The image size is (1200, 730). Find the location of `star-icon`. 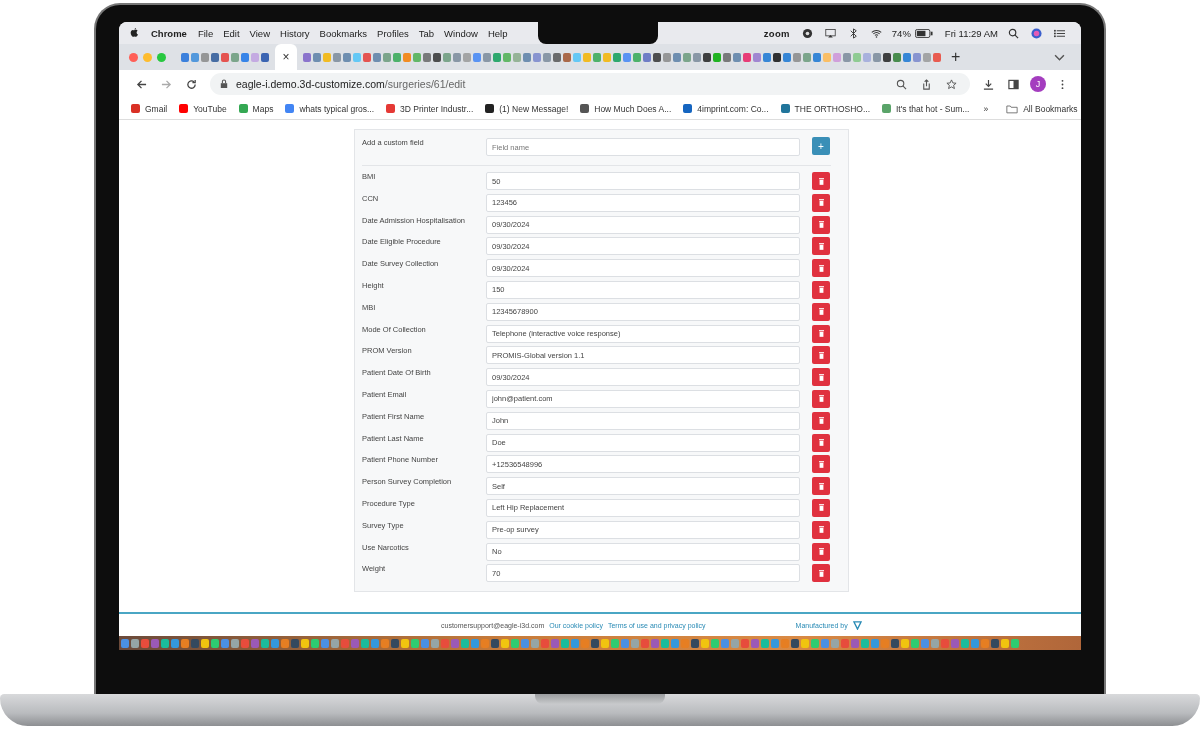

star-icon is located at coordinates (951, 84).